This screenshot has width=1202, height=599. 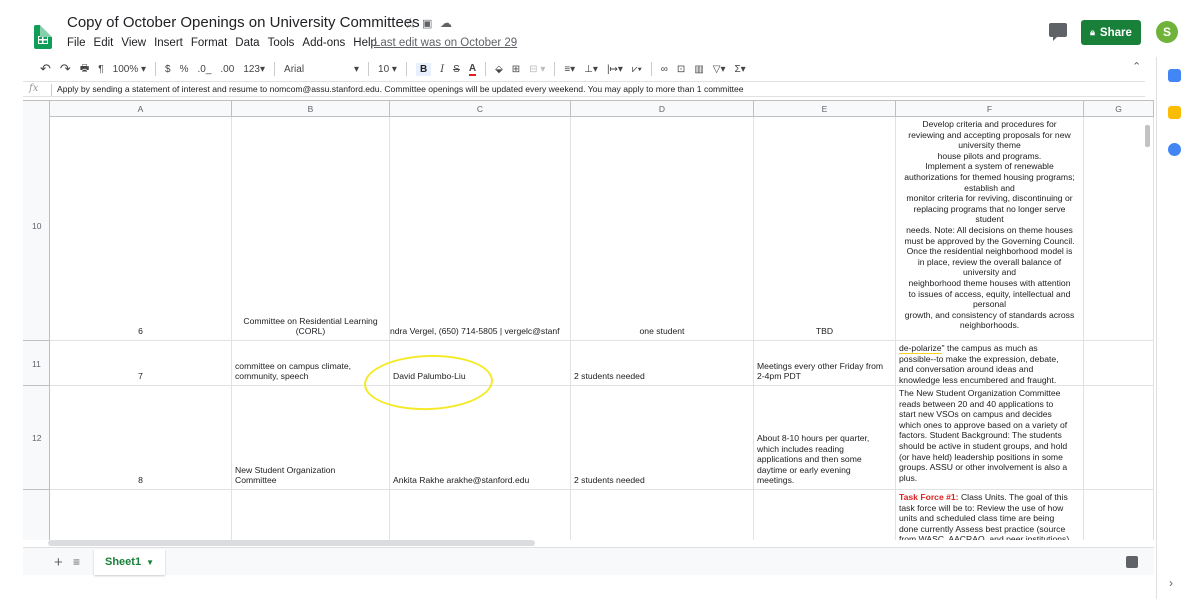 What do you see at coordinates (615, 69) in the screenshot?
I see `text-wrap-icon: |↦▾` at bounding box center [615, 69].